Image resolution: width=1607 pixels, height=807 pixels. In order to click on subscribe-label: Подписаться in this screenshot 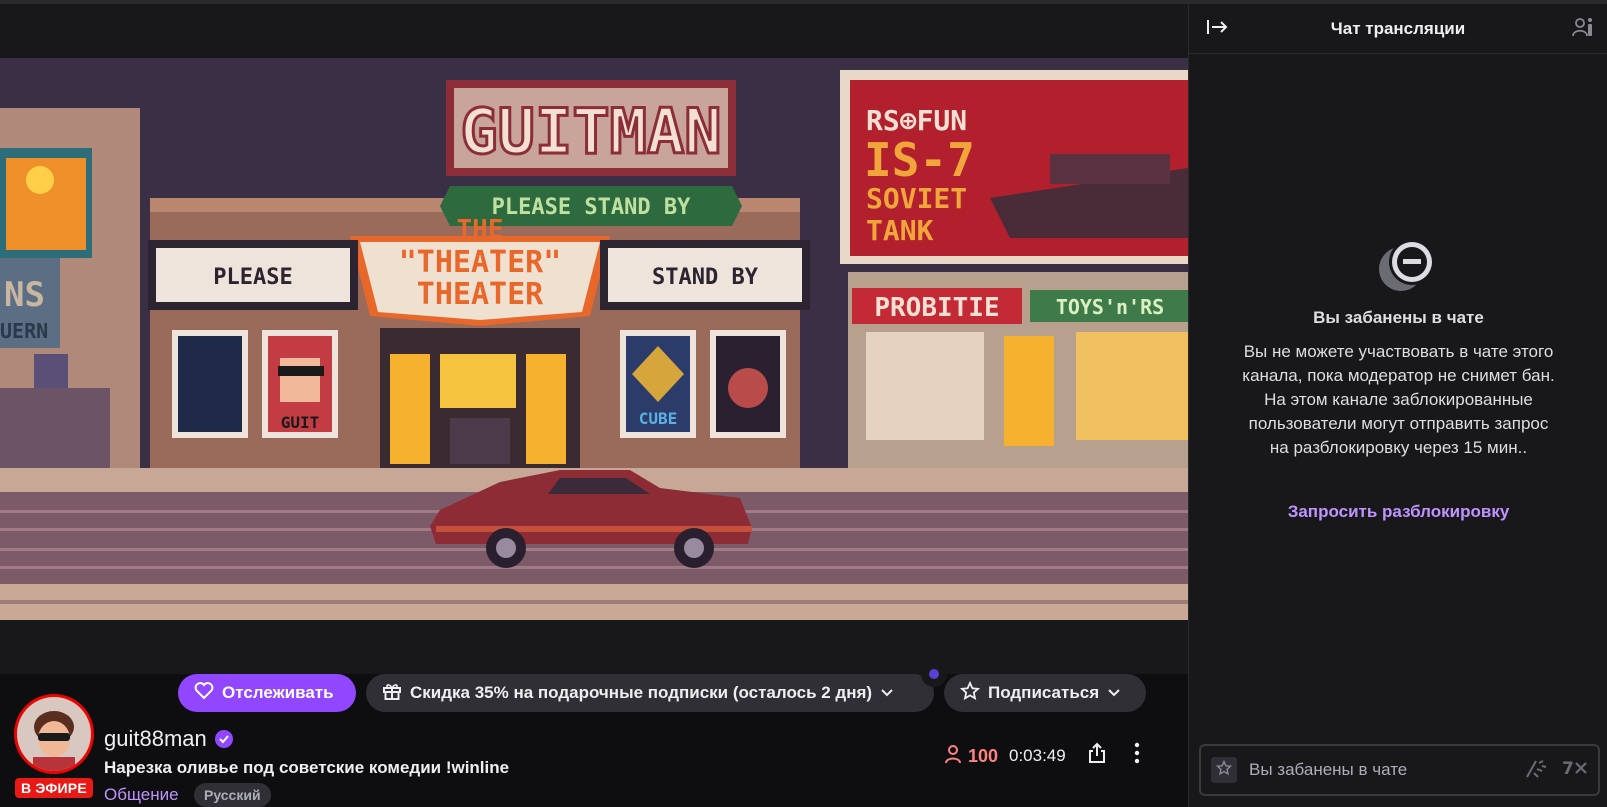, I will do `click(1044, 692)`.